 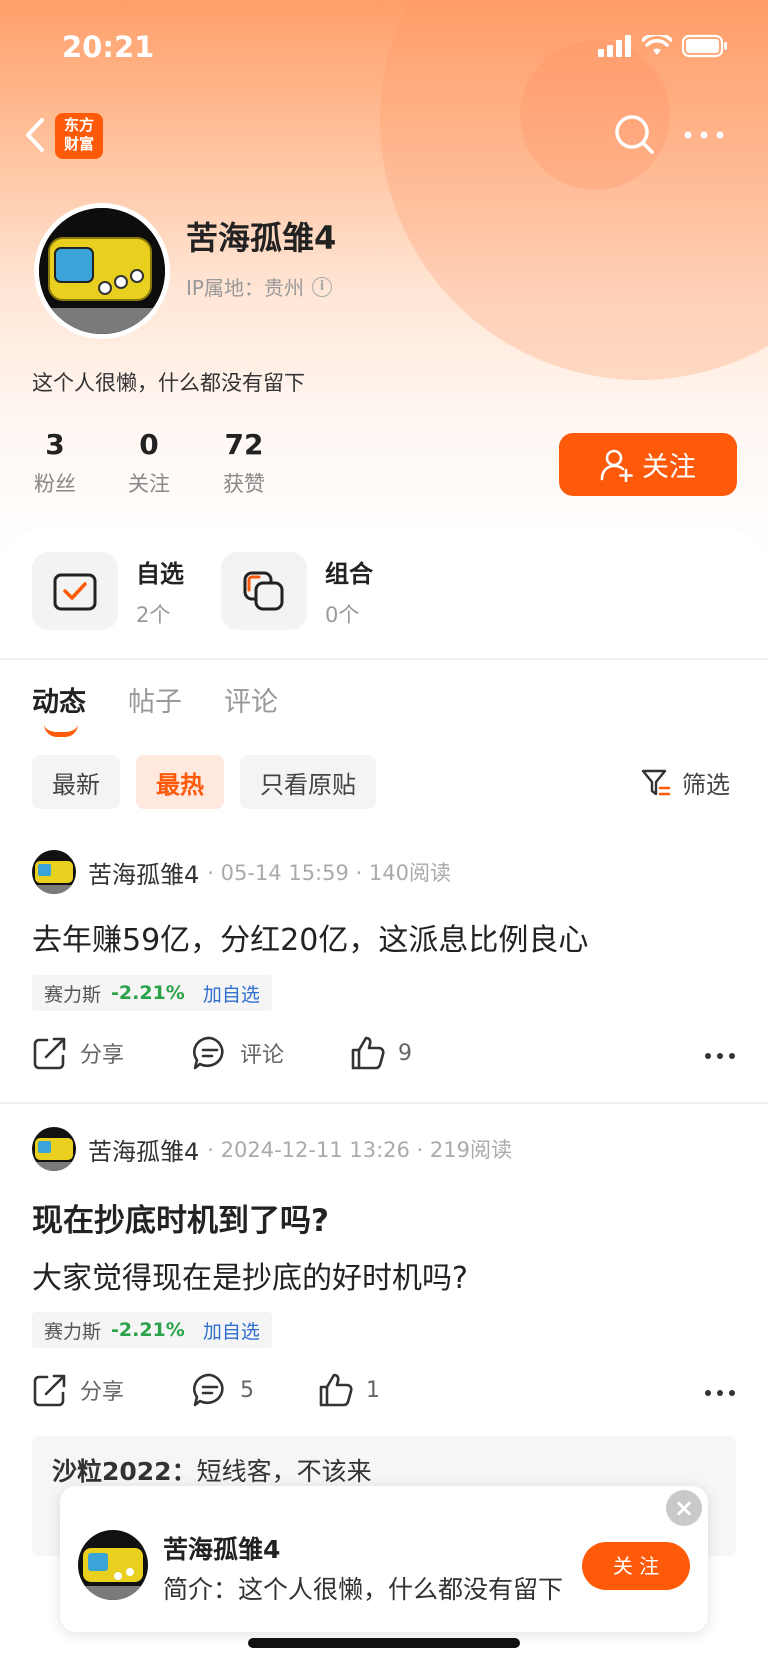 What do you see at coordinates (636, 1566) in the screenshot?
I see `popup-follow-button: 关 注` at bounding box center [636, 1566].